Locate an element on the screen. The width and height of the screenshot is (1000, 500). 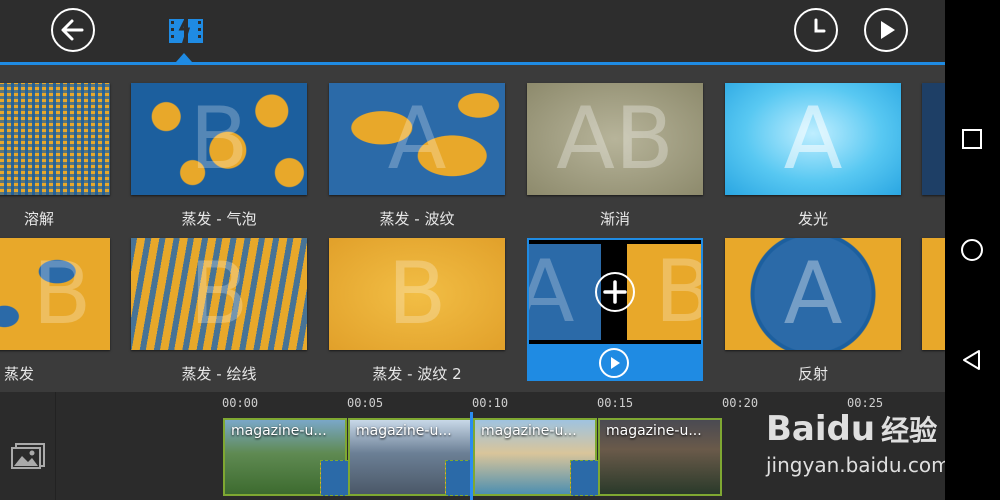
timecode: 00:25 is located at coordinates (865, 403).